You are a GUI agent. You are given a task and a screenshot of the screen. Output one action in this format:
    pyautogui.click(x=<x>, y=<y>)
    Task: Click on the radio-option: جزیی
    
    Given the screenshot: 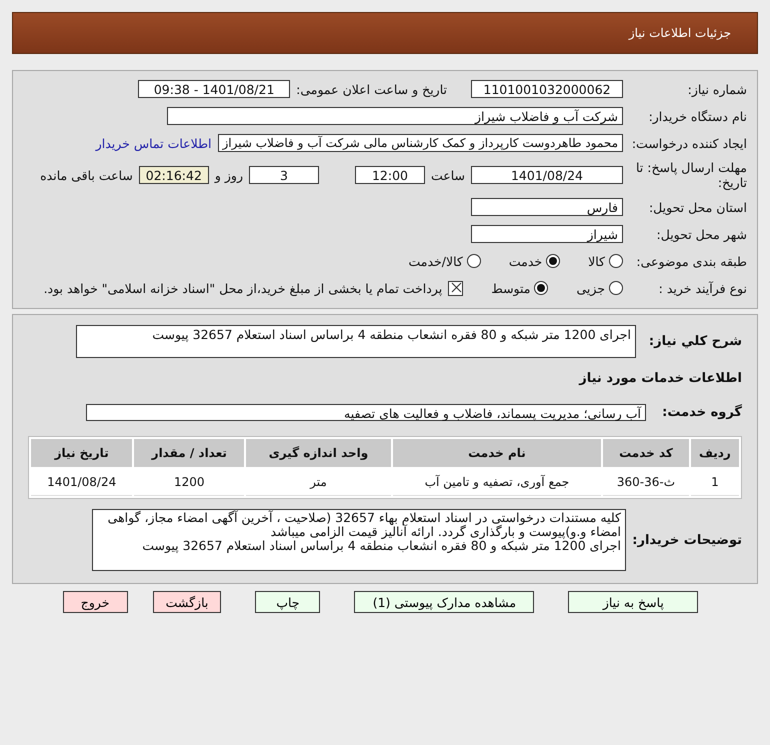 What is the action you would take?
    pyautogui.click(x=599, y=288)
    